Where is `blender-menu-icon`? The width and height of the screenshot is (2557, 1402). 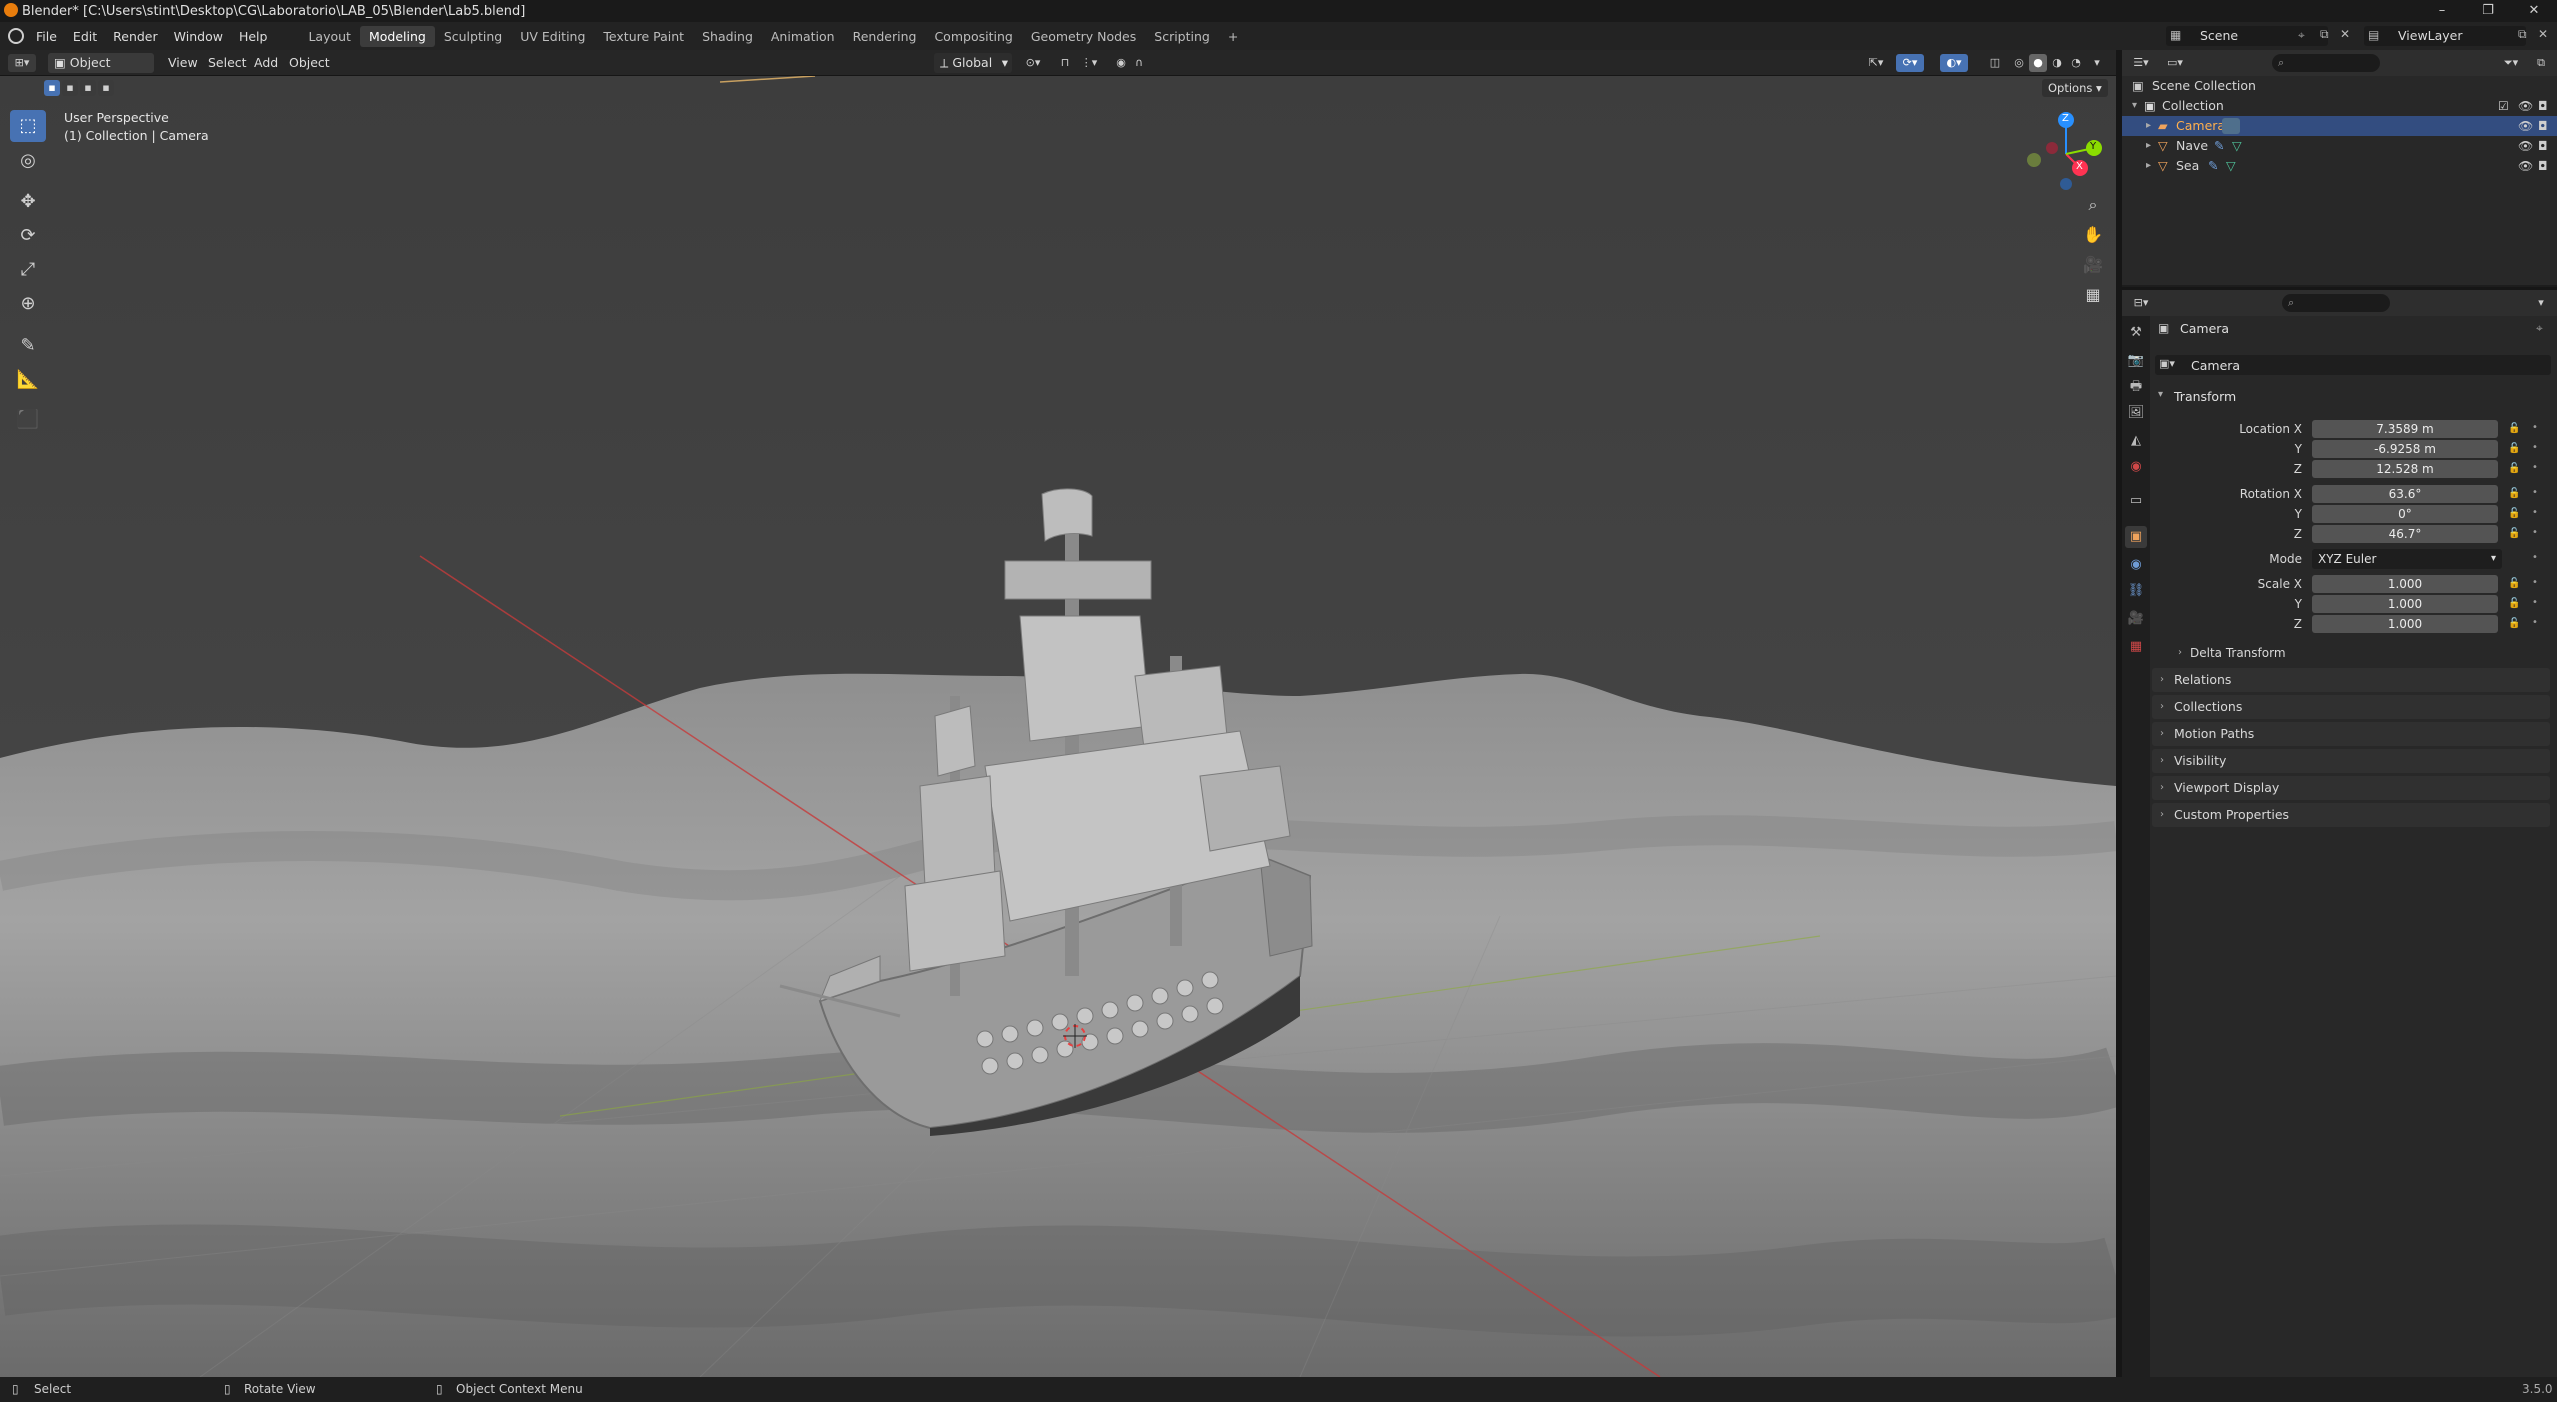
blender-menu-icon is located at coordinates (16, 36).